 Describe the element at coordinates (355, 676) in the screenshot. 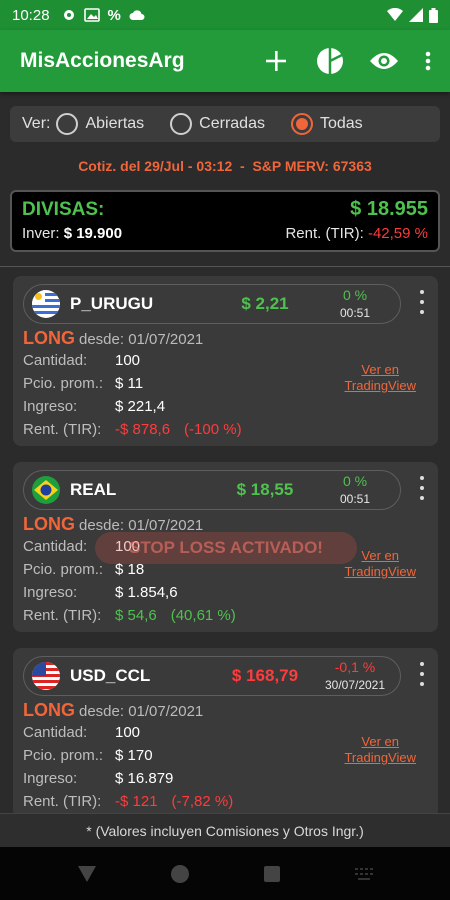

I see `ticker-change: -0,1 % 30/07/2021` at that location.